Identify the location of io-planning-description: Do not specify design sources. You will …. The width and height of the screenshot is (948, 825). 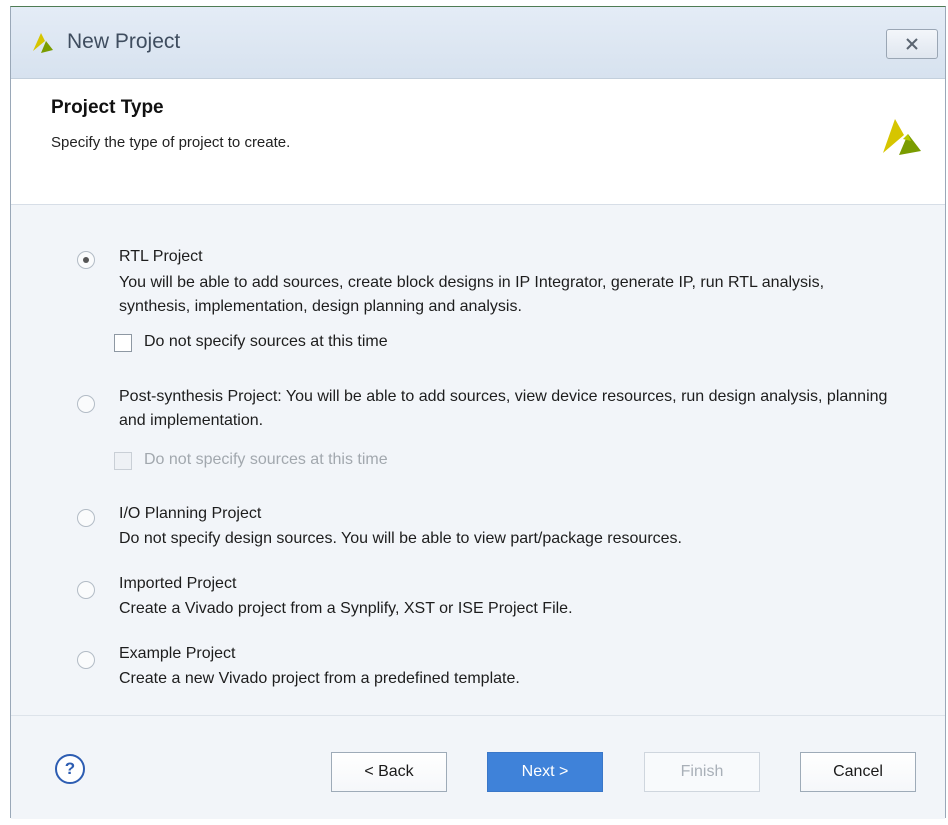
(400, 538).